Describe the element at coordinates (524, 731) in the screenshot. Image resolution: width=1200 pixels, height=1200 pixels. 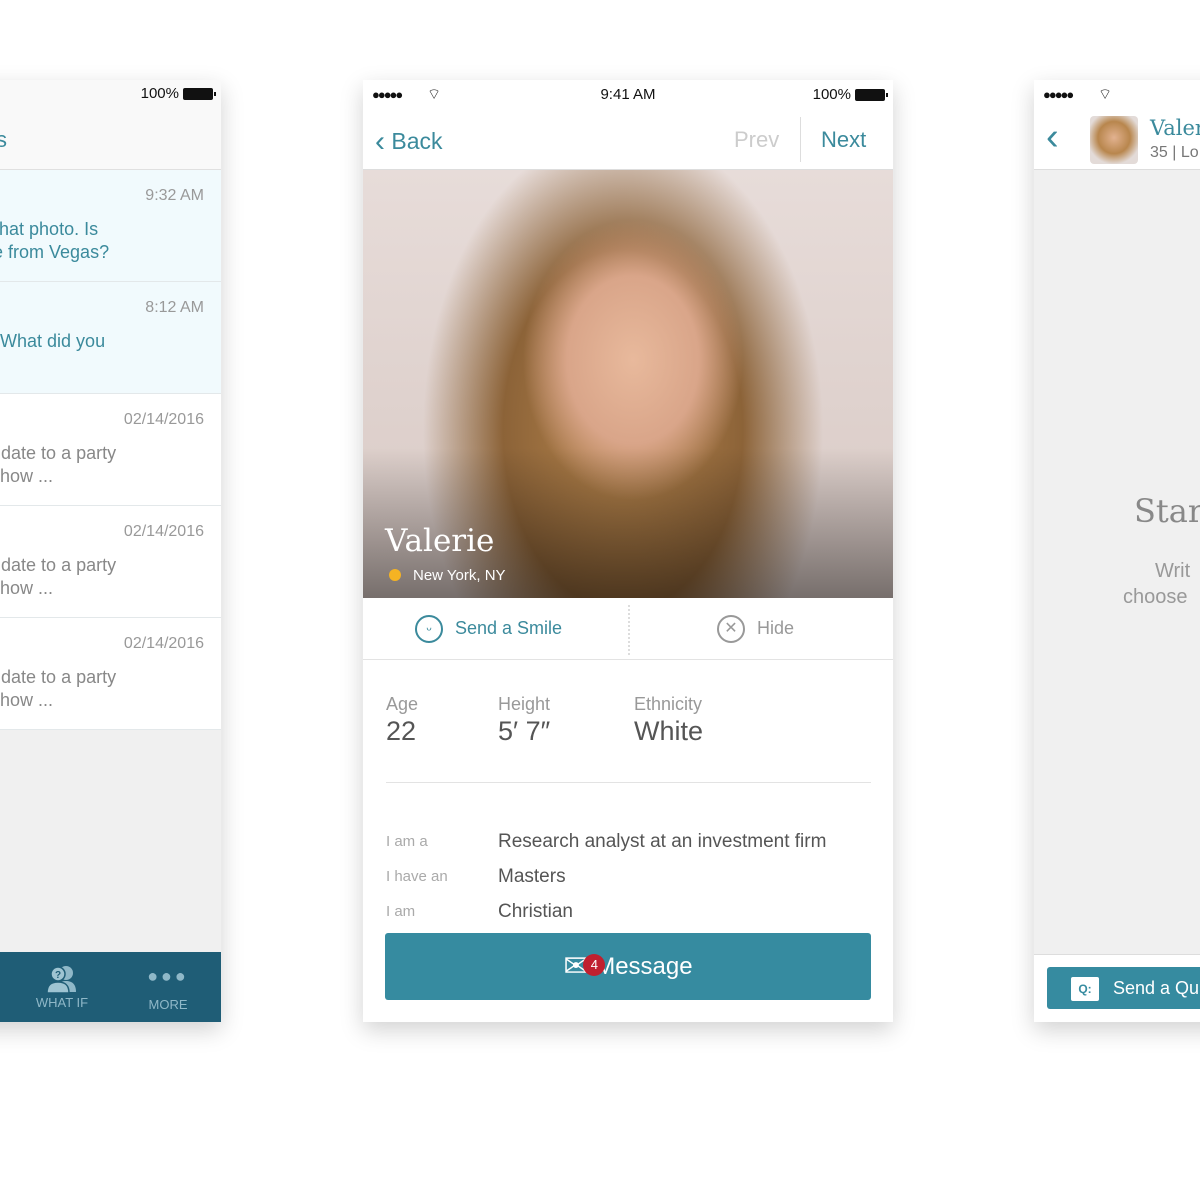
I see `stat-value: 5′ 7″` at that location.